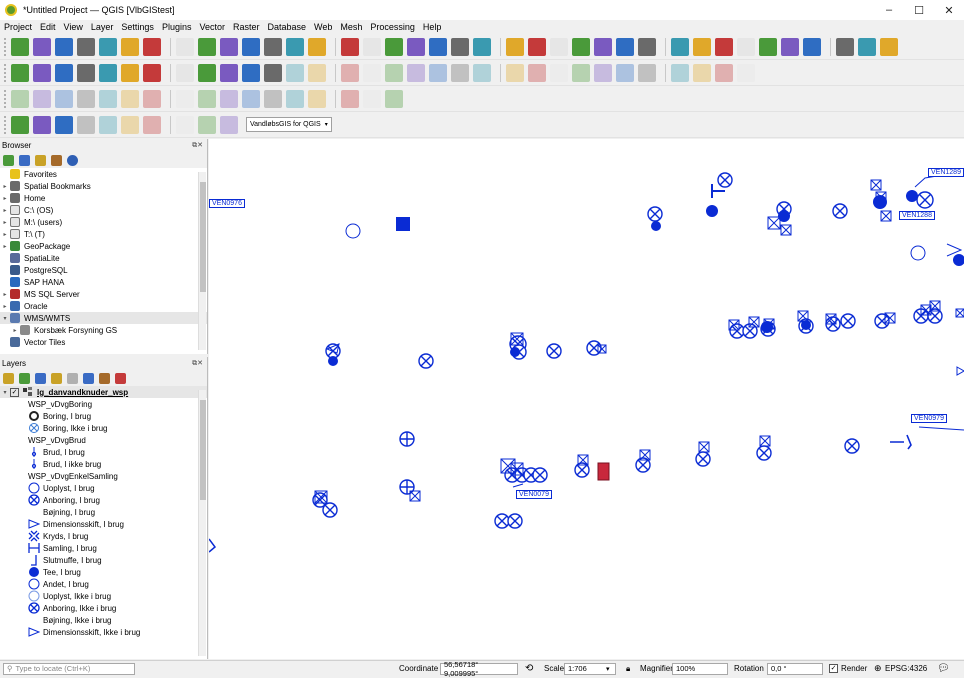 Image resolution: width=964 pixels, height=678 pixels. What do you see at coordinates (103, 452) in the screenshot?
I see `legend-item: Brud, I brug` at bounding box center [103, 452].